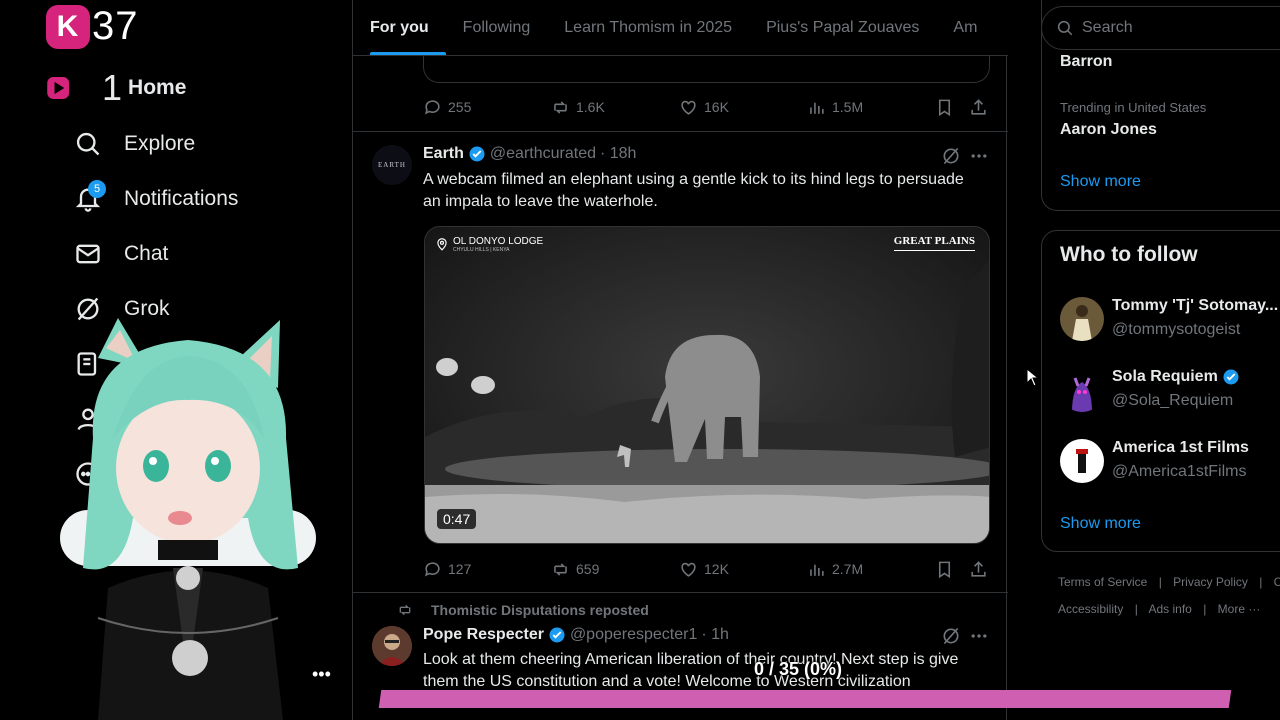 The image size is (1280, 720). What do you see at coordinates (1170, 609) in the screenshot?
I see `footer-ads: Ads info` at bounding box center [1170, 609].